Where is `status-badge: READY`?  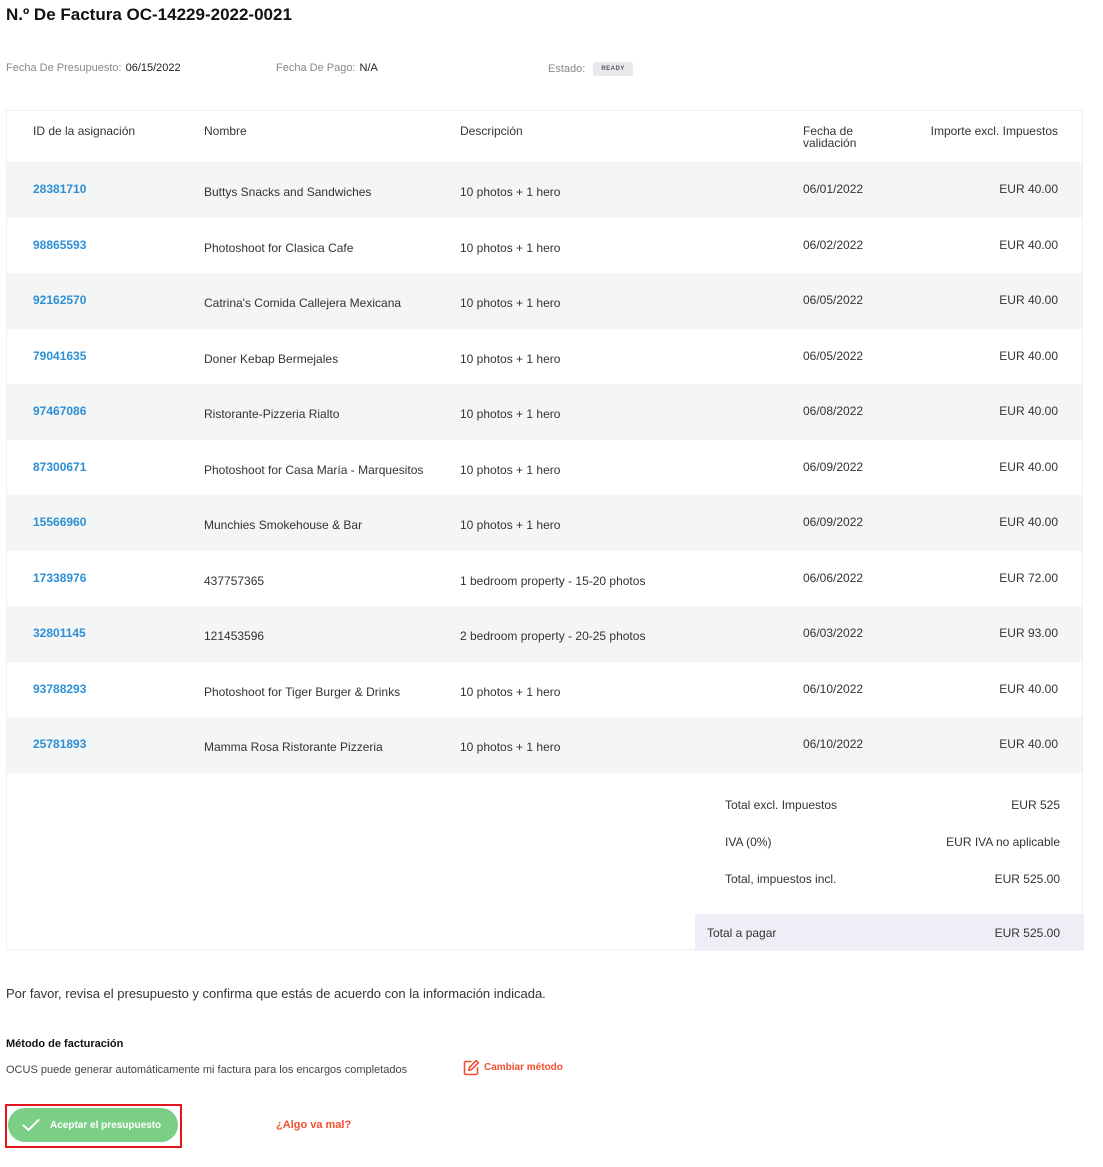
status-badge: READY is located at coordinates (613, 69).